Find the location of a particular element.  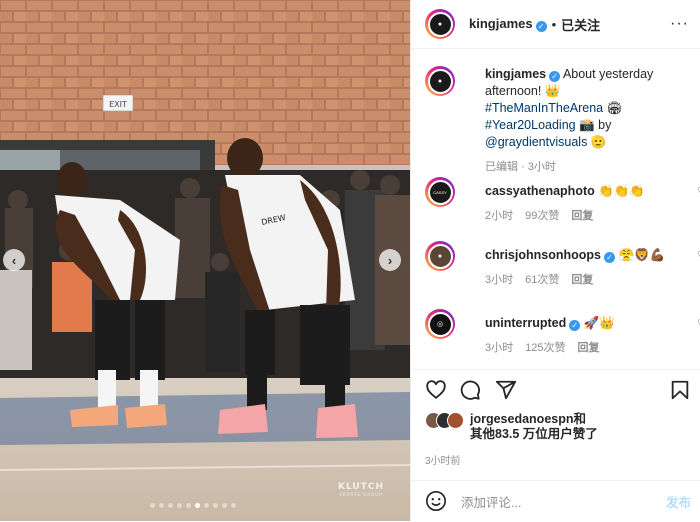

comment-item: CASSY cassyathenaphoto 👏👏👏 2小时 99次赞 回复 ♡ is located at coordinates (555, 201).